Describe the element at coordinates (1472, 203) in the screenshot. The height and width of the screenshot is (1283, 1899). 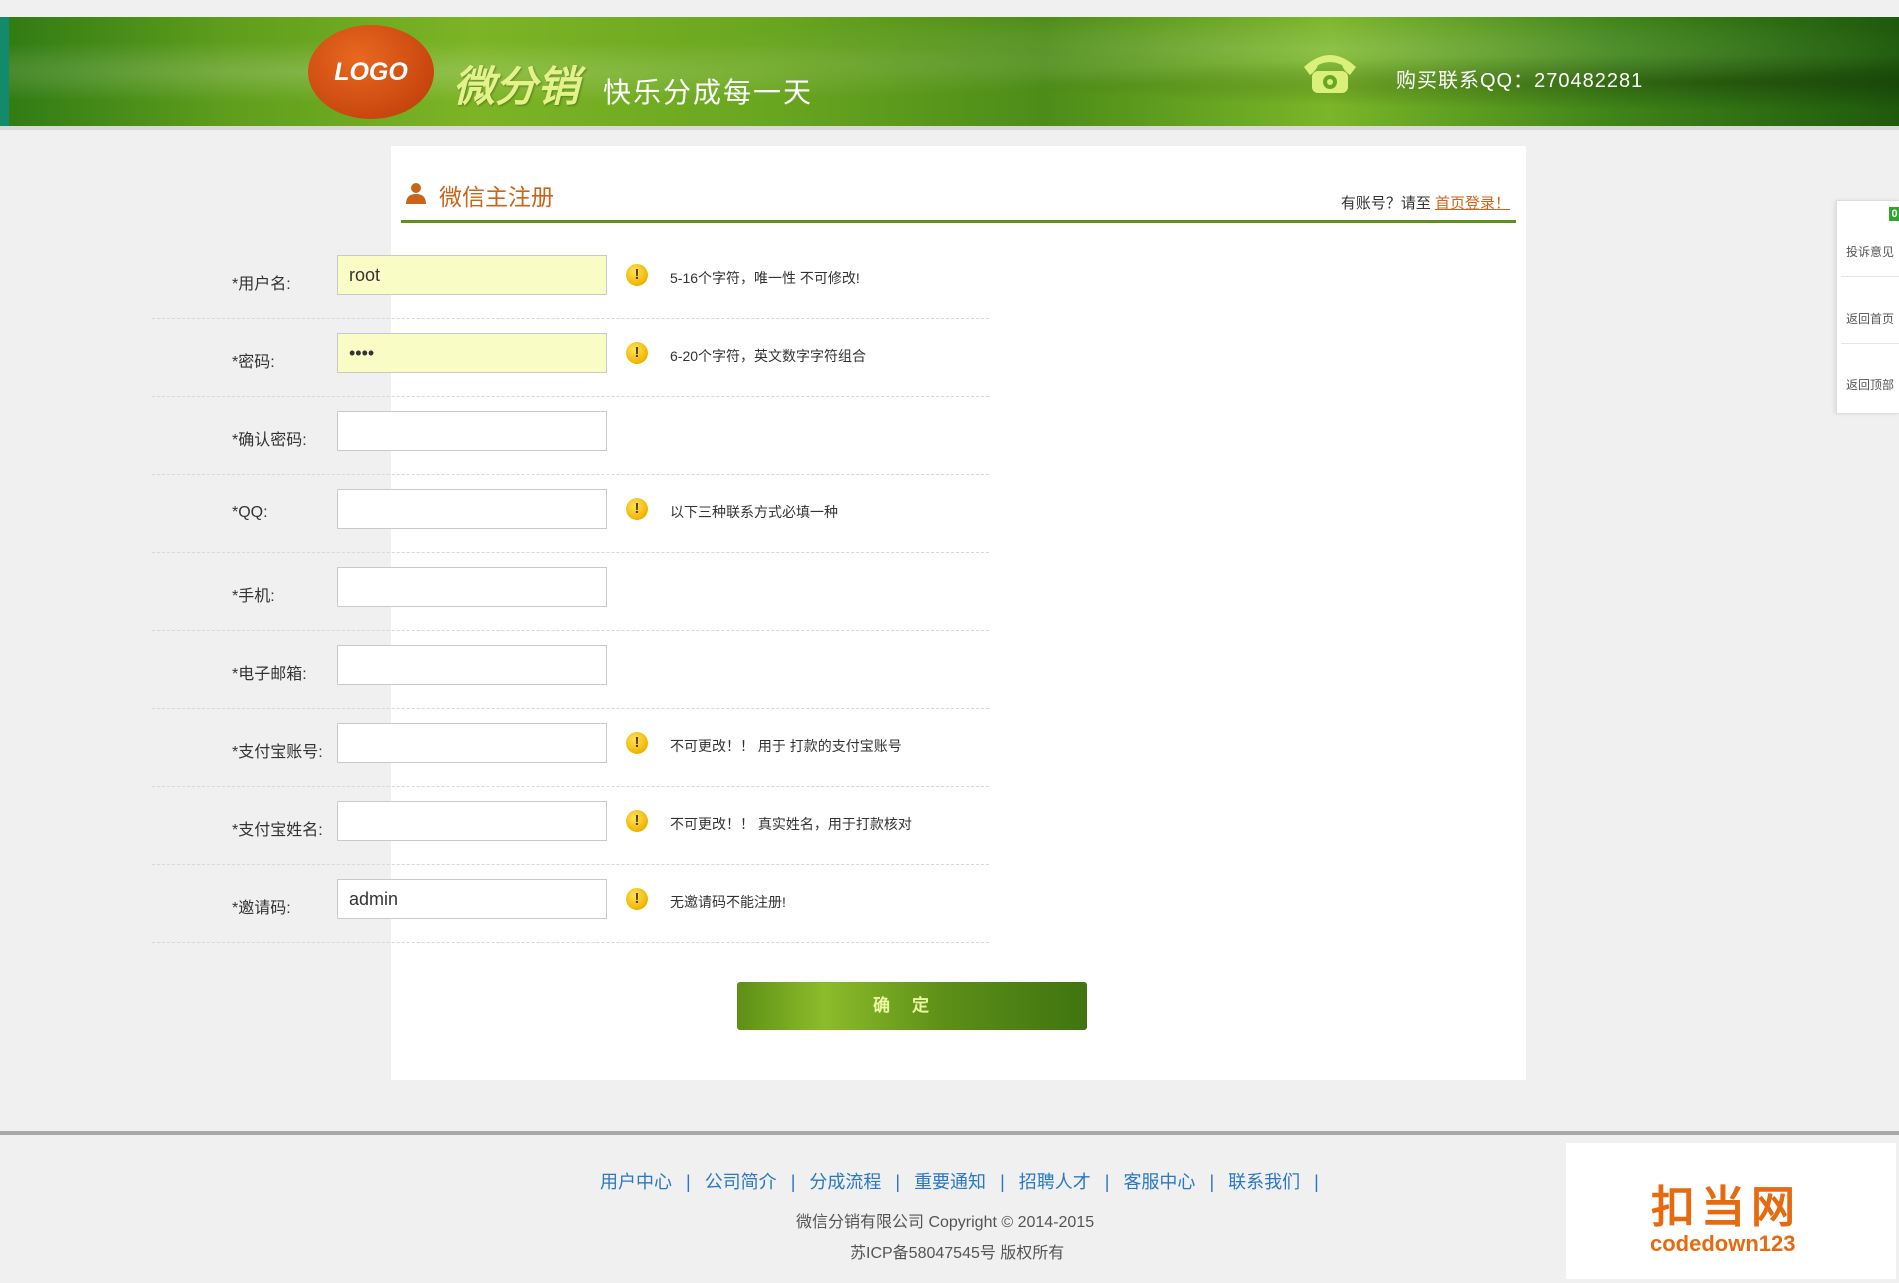
I see `home-login-link: 首页登录！` at that location.